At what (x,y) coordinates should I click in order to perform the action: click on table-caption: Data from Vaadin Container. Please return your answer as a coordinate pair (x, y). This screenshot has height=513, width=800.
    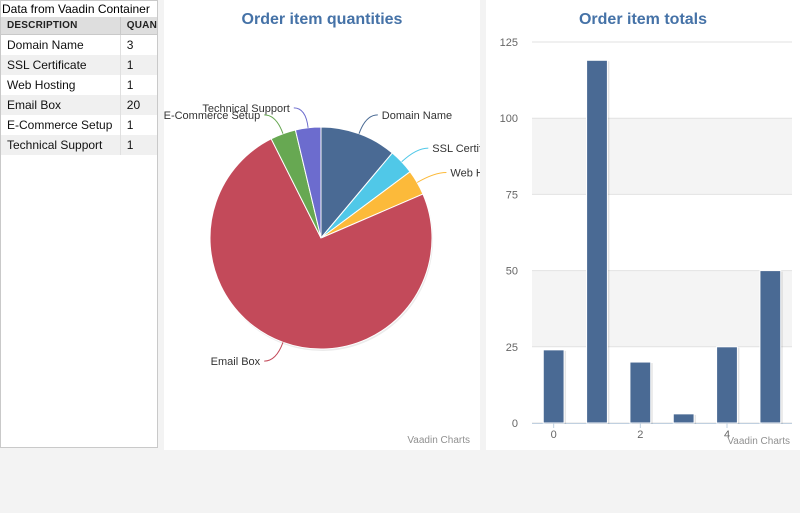
    Looking at the image, I should click on (79, 9).